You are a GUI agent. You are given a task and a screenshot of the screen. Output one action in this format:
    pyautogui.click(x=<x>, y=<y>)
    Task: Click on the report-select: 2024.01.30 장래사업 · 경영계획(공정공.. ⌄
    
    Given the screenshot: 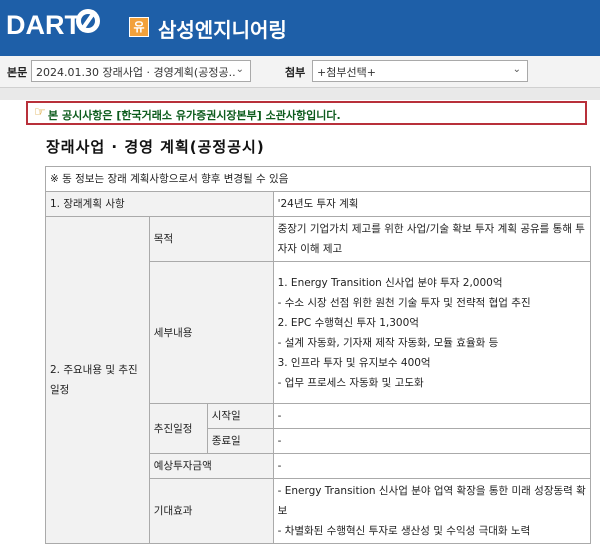 What is the action you would take?
    pyautogui.click(x=141, y=71)
    